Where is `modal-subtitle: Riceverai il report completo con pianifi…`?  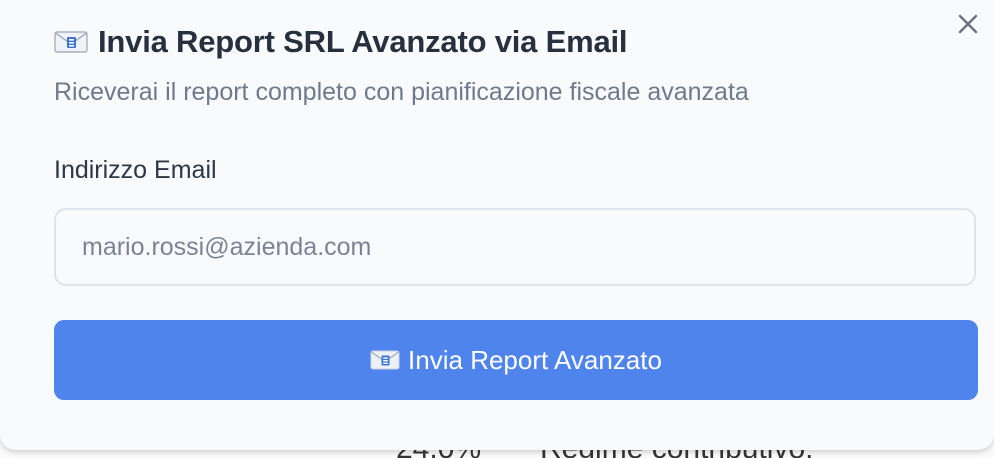 modal-subtitle: Riceverai il report completo con pianifi… is located at coordinates (401, 92).